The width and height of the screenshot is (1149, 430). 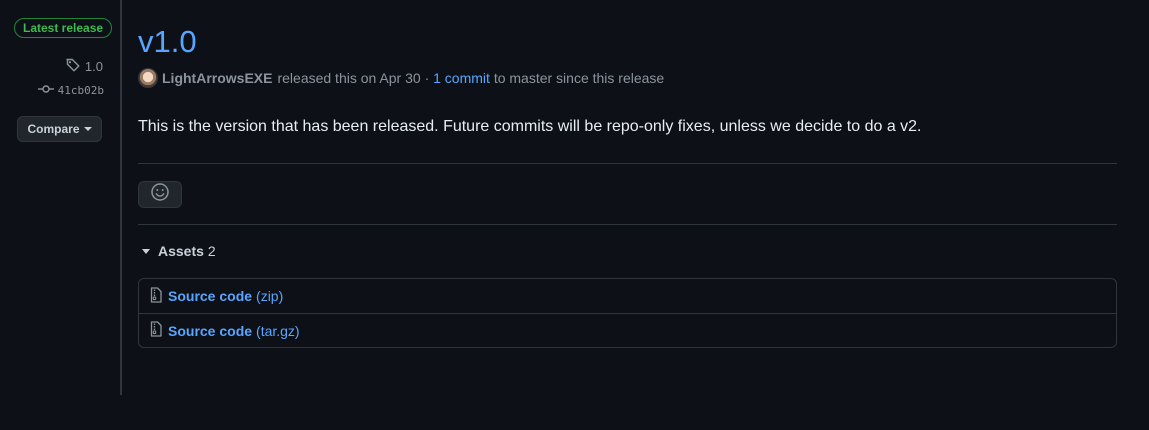 What do you see at coordinates (87, 129) in the screenshot?
I see `chevron-down-icon` at bounding box center [87, 129].